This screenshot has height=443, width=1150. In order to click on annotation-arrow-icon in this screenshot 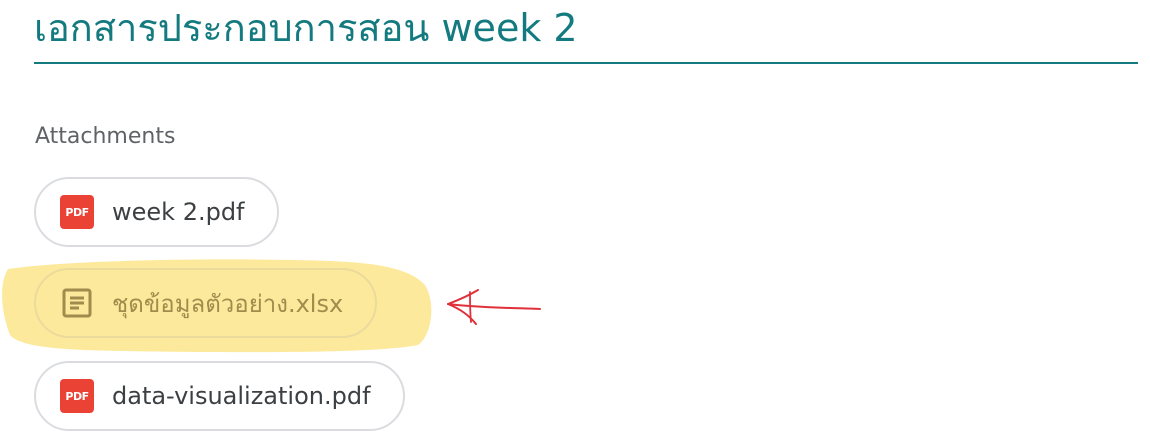, I will do `click(494, 307)`.